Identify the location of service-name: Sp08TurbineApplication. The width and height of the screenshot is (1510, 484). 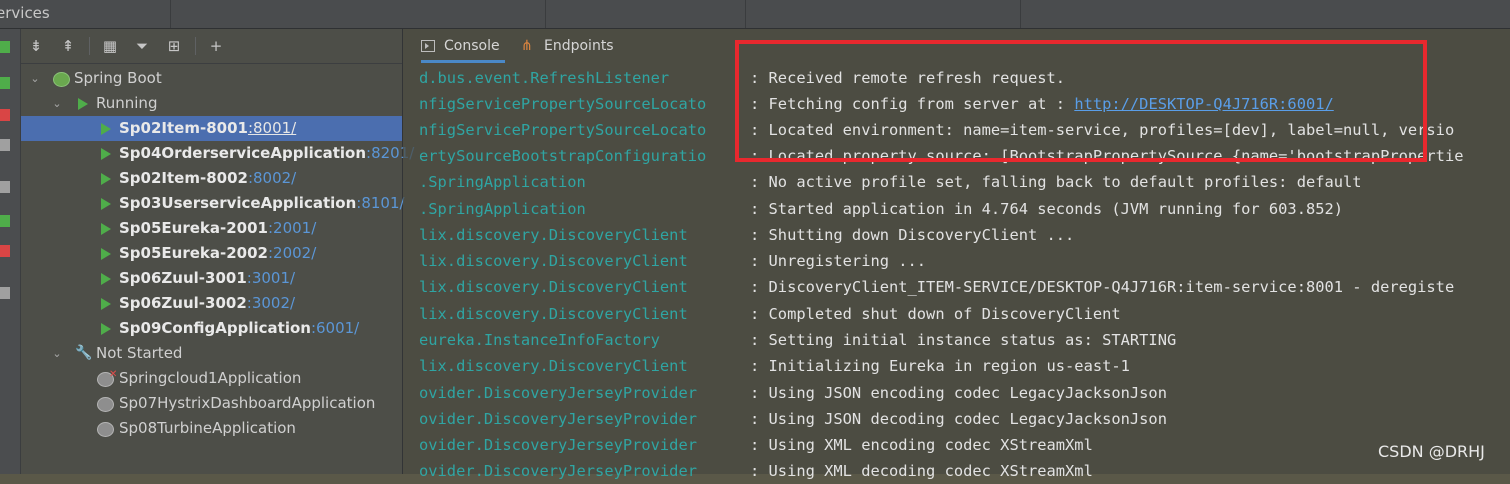
(207, 428).